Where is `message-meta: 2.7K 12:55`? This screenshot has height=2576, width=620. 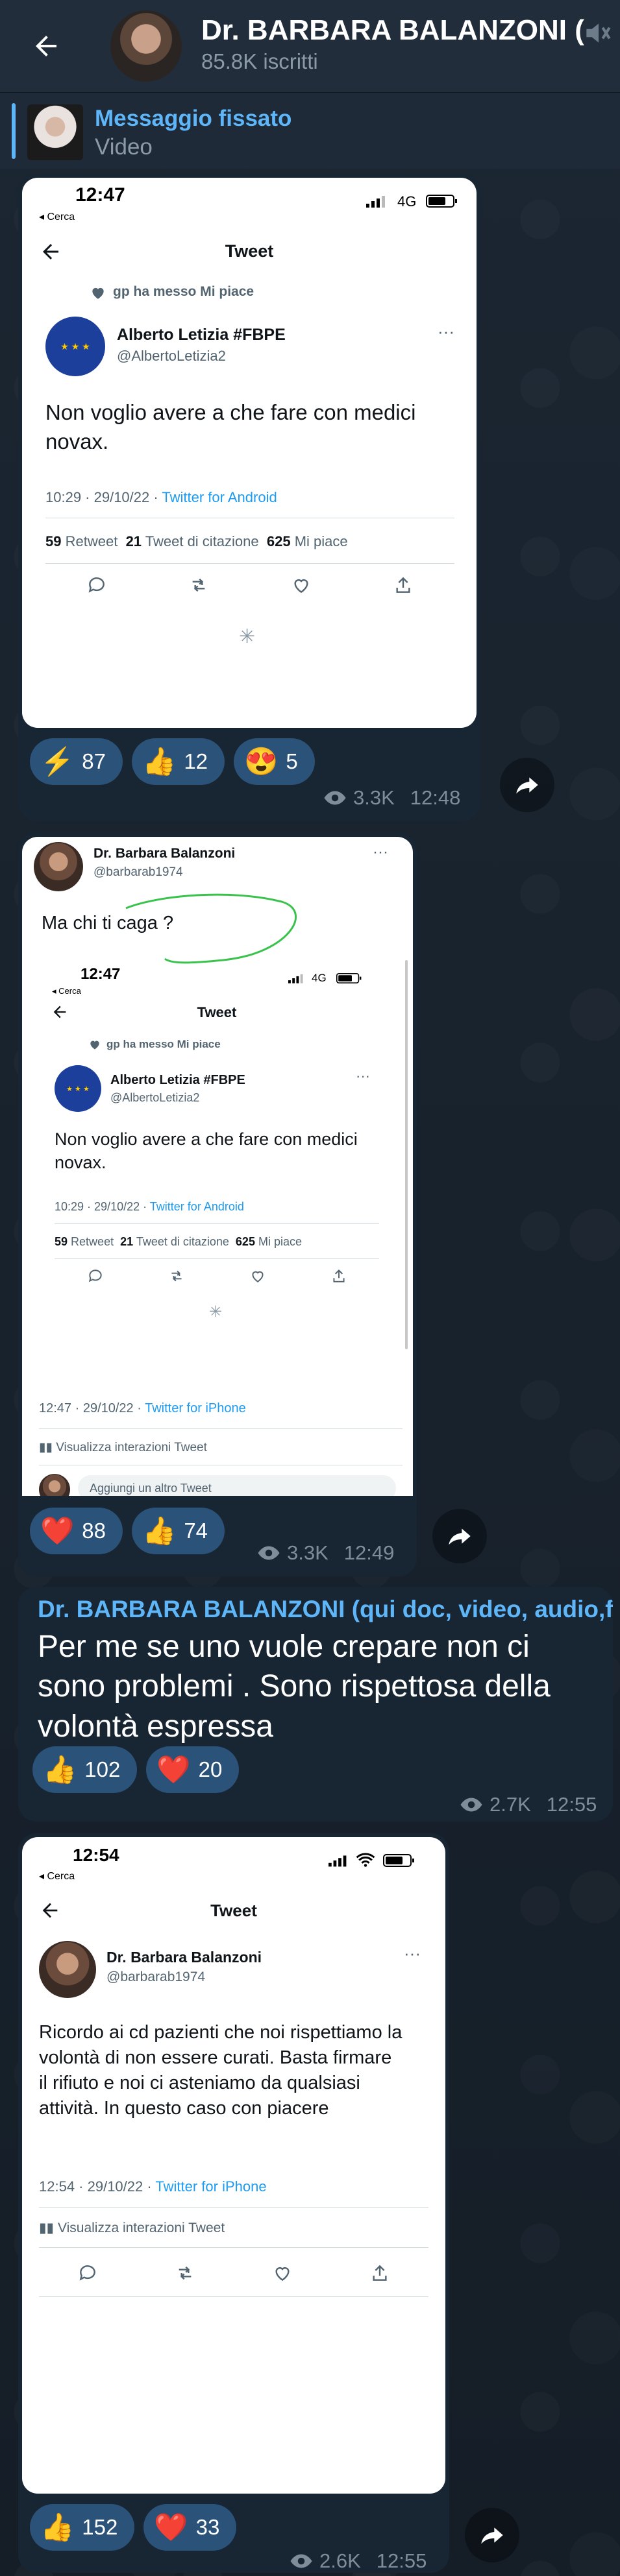 message-meta: 2.7K 12:55 is located at coordinates (528, 1804).